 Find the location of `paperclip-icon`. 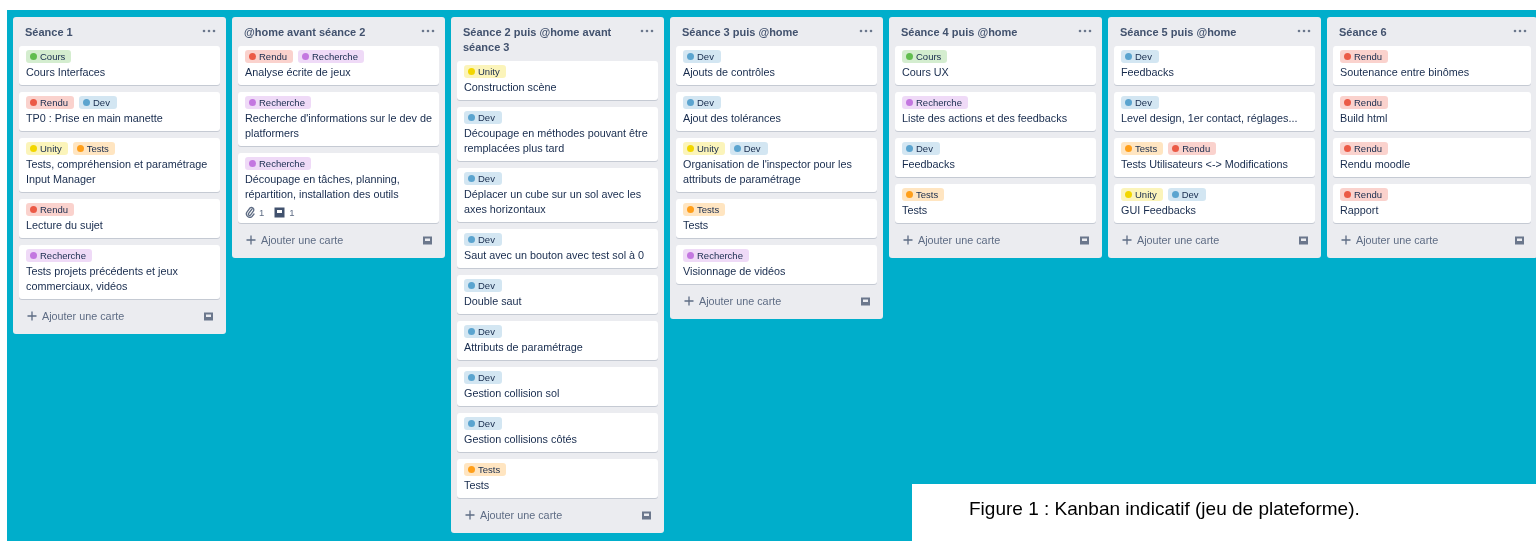

paperclip-icon is located at coordinates (250, 212).